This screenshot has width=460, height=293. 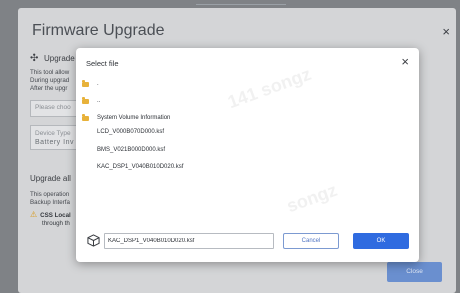 What do you see at coordinates (311, 241) in the screenshot?
I see `cancel-button: Cancel` at bounding box center [311, 241].